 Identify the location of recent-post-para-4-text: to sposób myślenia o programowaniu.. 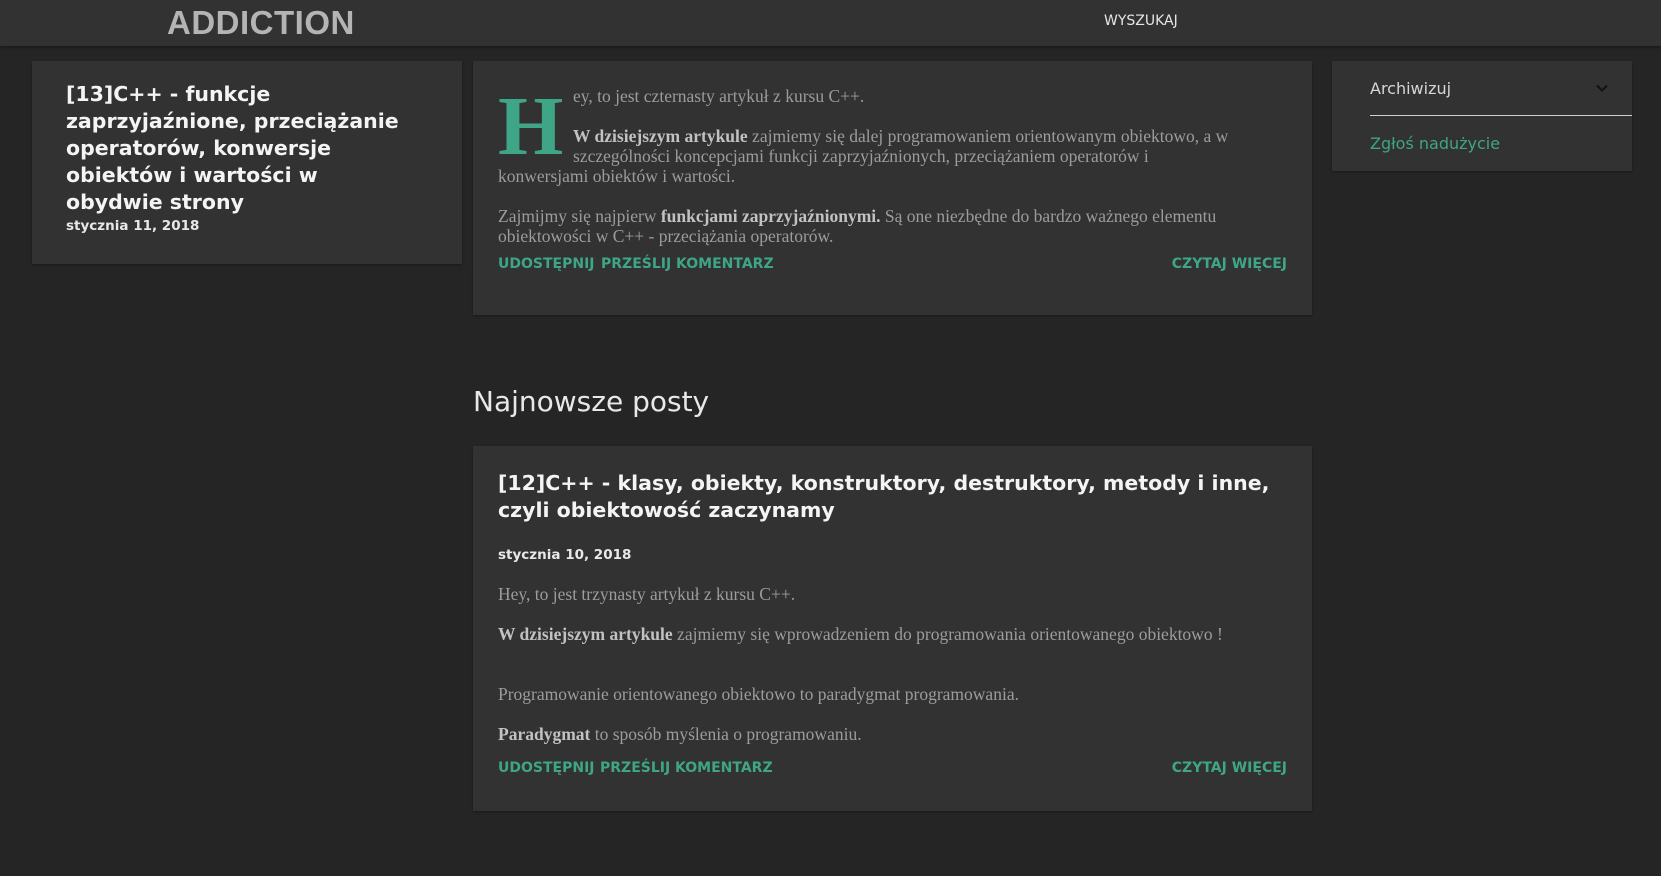
(726, 734).